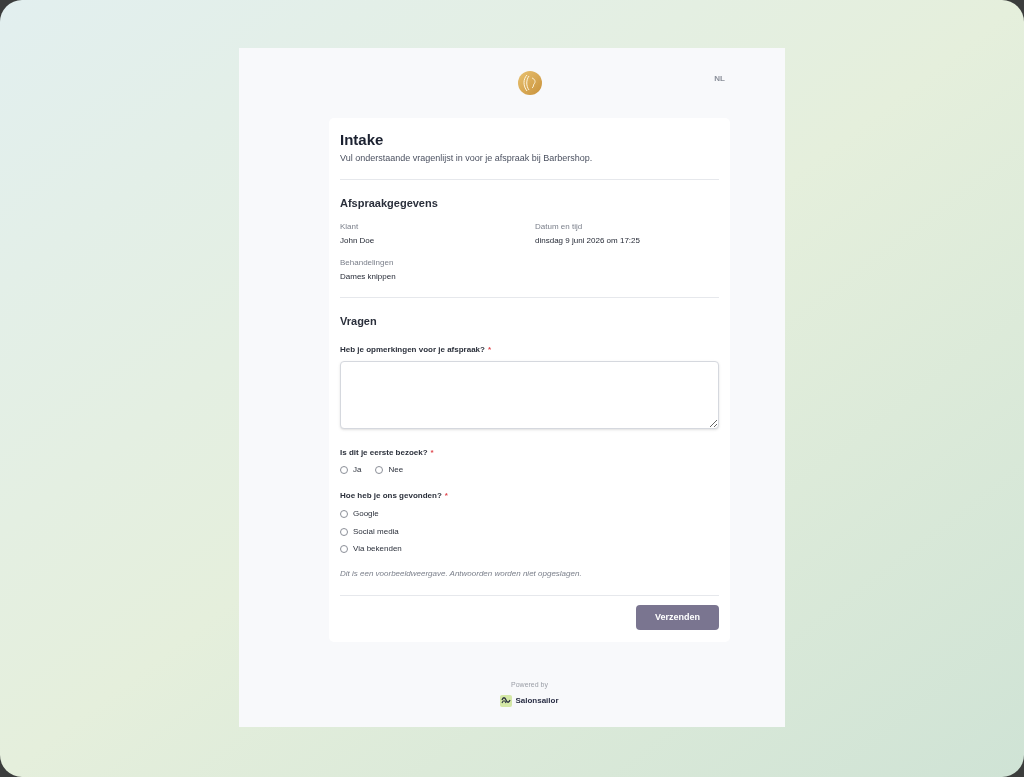  I want to click on section-heading: Afspraakgegevens, so click(389, 203).